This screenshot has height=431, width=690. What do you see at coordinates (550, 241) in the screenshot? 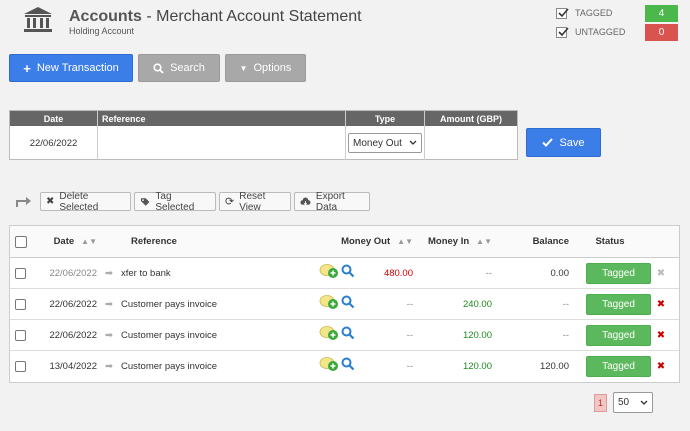
I see `balance-column-header: Balance` at bounding box center [550, 241].